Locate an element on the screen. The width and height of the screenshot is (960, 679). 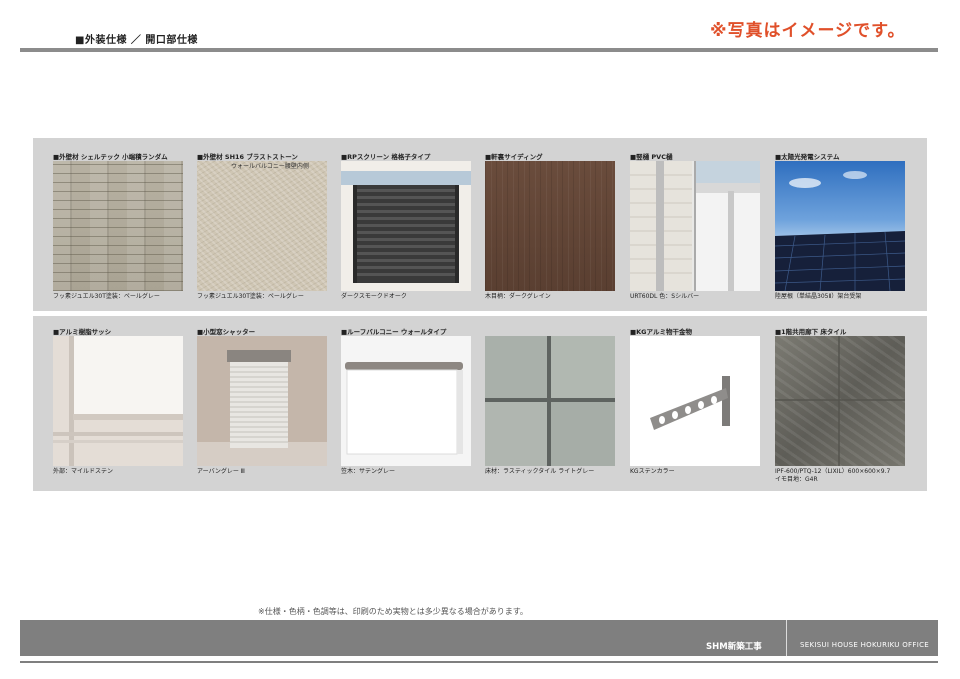
gutter-icon is located at coordinates (695, 226).